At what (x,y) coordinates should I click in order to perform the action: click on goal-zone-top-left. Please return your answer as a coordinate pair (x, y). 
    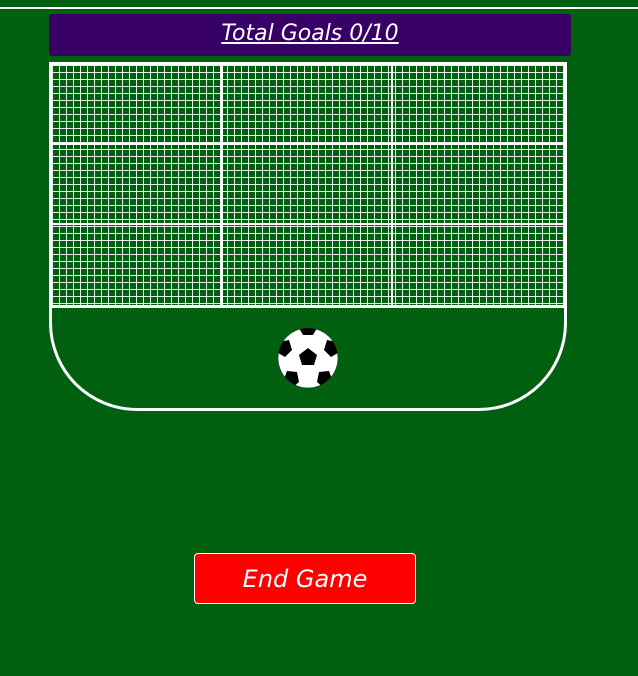
    Looking at the image, I should click on (137, 105).